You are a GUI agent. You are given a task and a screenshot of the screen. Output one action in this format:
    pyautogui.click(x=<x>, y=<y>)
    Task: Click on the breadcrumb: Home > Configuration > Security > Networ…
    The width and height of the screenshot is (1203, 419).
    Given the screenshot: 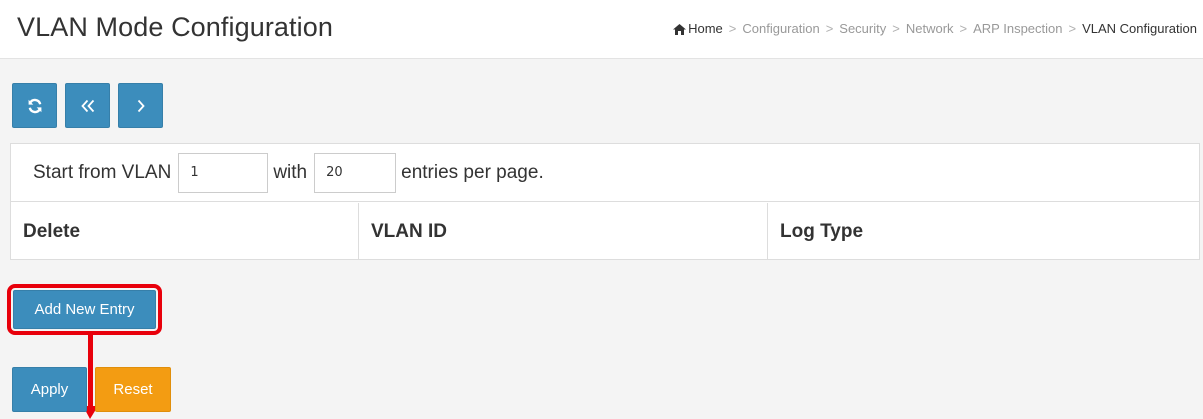 What is the action you would take?
    pyautogui.click(x=935, y=28)
    